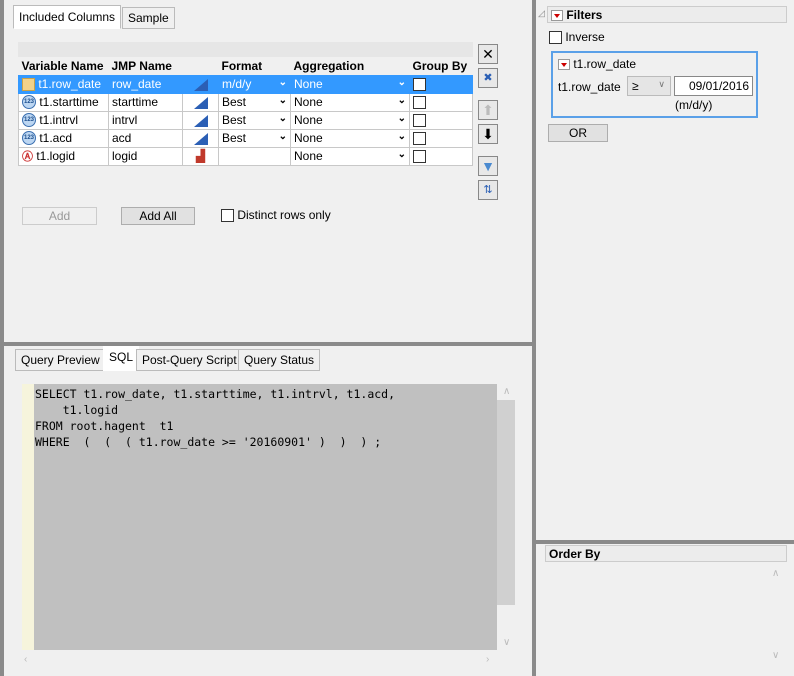  What do you see at coordinates (488, 78) in the screenshot?
I see `remove-all-icon: ✖` at bounding box center [488, 78].